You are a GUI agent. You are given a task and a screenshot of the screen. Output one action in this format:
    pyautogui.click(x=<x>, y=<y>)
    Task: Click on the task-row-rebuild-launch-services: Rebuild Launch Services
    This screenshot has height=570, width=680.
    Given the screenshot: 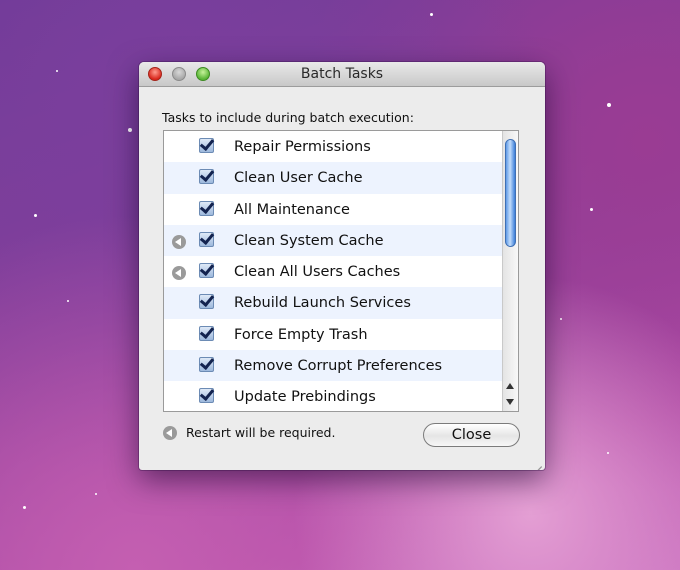 What is the action you would take?
    pyautogui.click(x=341, y=303)
    